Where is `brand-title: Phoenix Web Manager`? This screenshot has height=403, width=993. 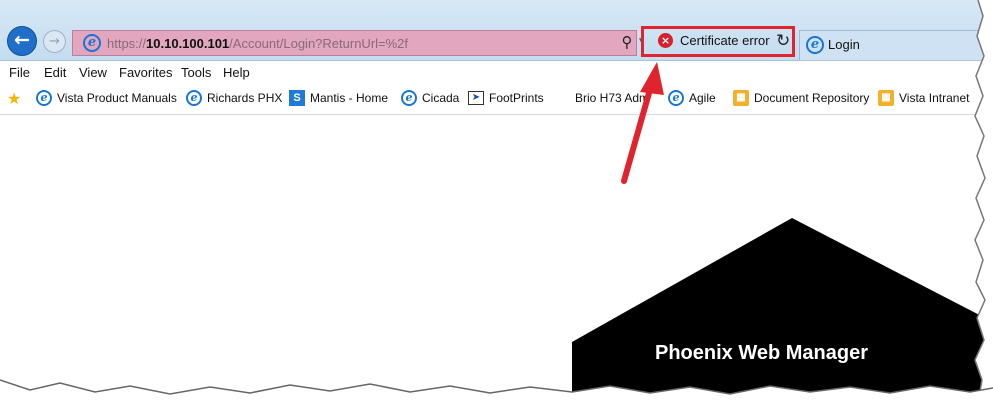
brand-title: Phoenix Web Manager is located at coordinates (762, 353).